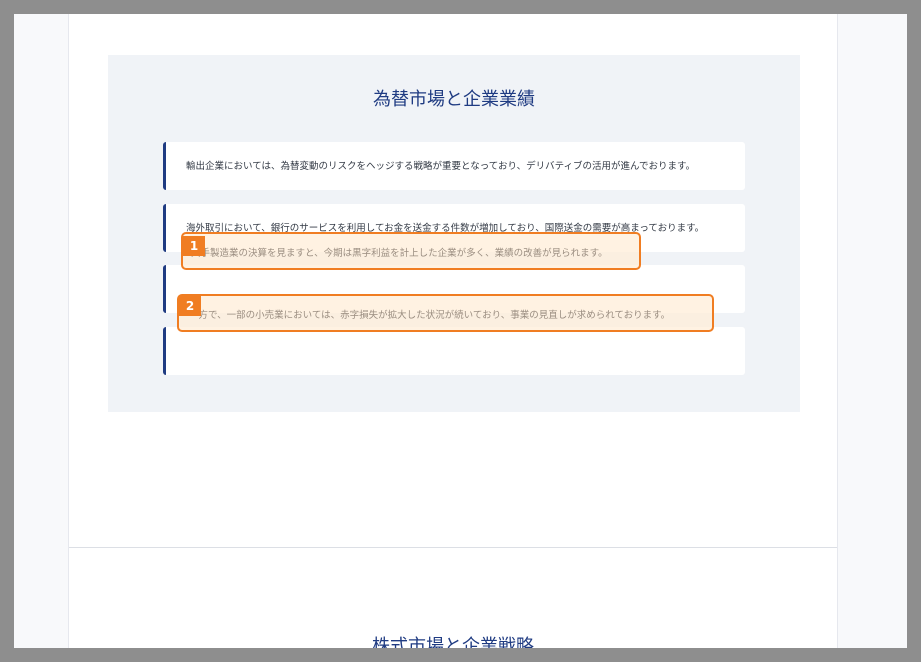 The width and height of the screenshot is (921, 662). What do you see at coordinates (454, 351) in the screenshot?
I see `content-card` at bounding box center [454, 351].